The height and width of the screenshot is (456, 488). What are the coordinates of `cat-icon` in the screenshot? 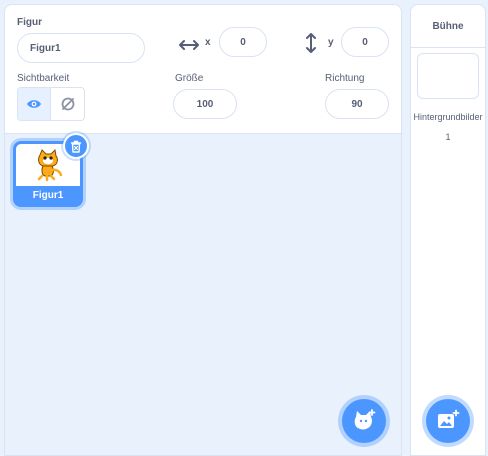 It's located at (50, 165).